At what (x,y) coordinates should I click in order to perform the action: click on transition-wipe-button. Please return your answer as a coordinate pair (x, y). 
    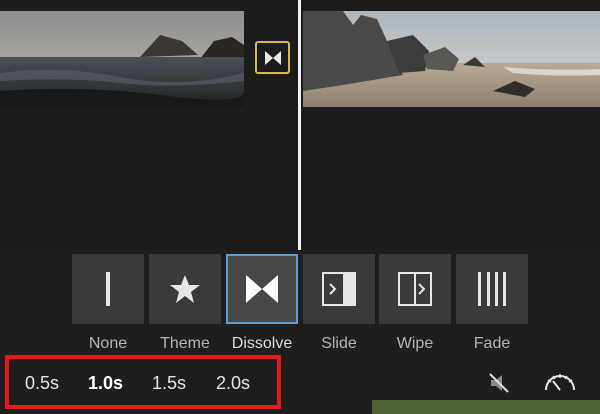
    Looking at the image, I should click on (415, 289).